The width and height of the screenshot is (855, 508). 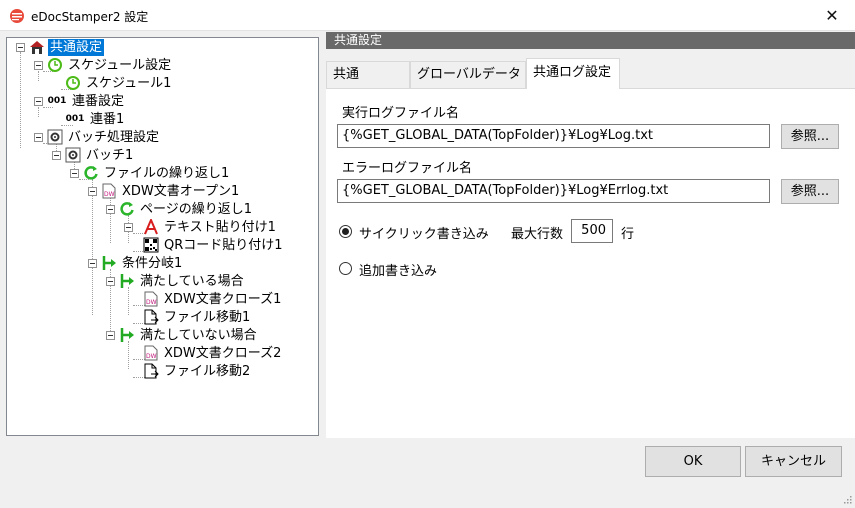 What do you see at coordinates (832, 15) in the screenshot?
I see `close-button: ✕` at bounding box center [832, 15].